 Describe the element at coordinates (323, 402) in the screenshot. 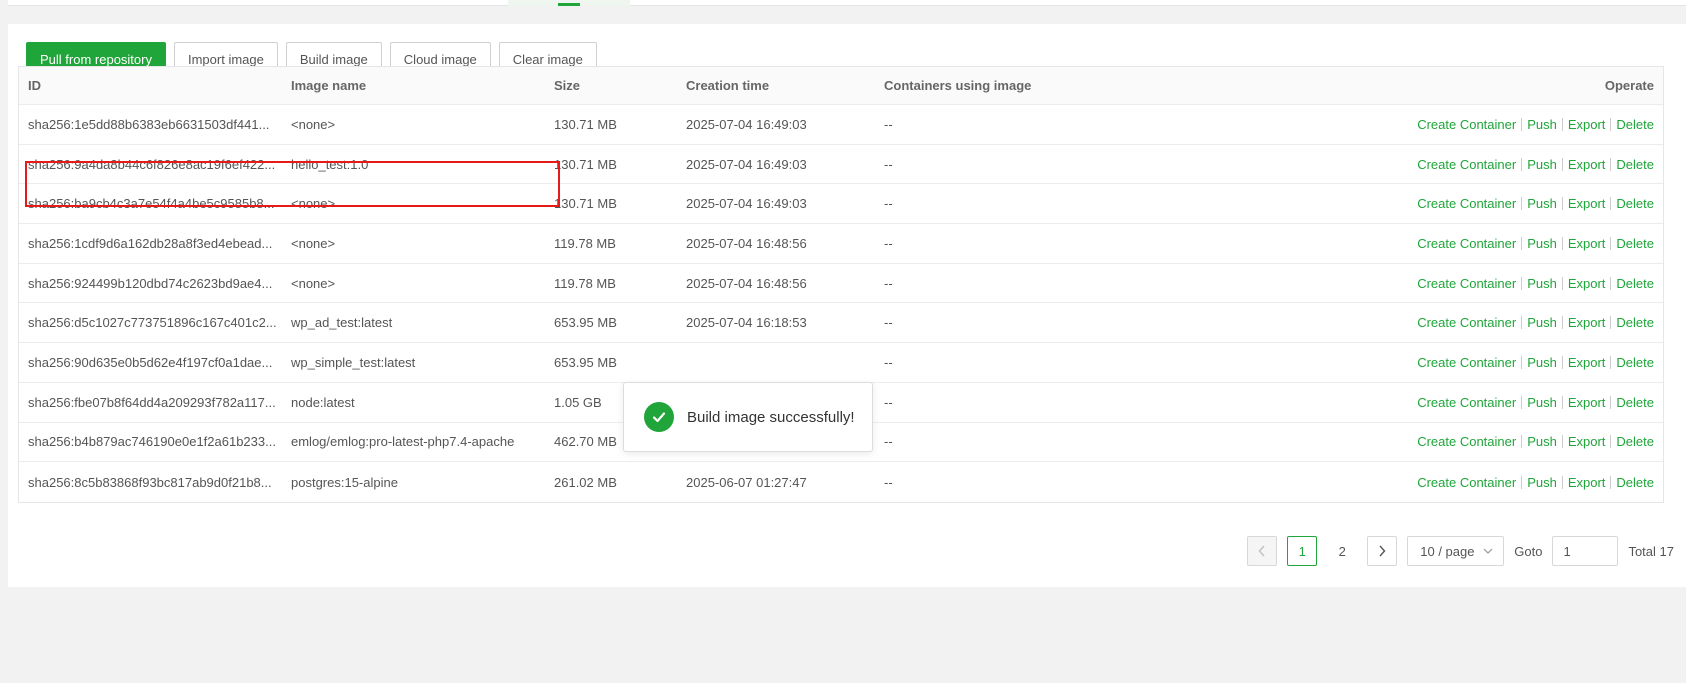

I see `image-name-cell: node:latest` at that location.